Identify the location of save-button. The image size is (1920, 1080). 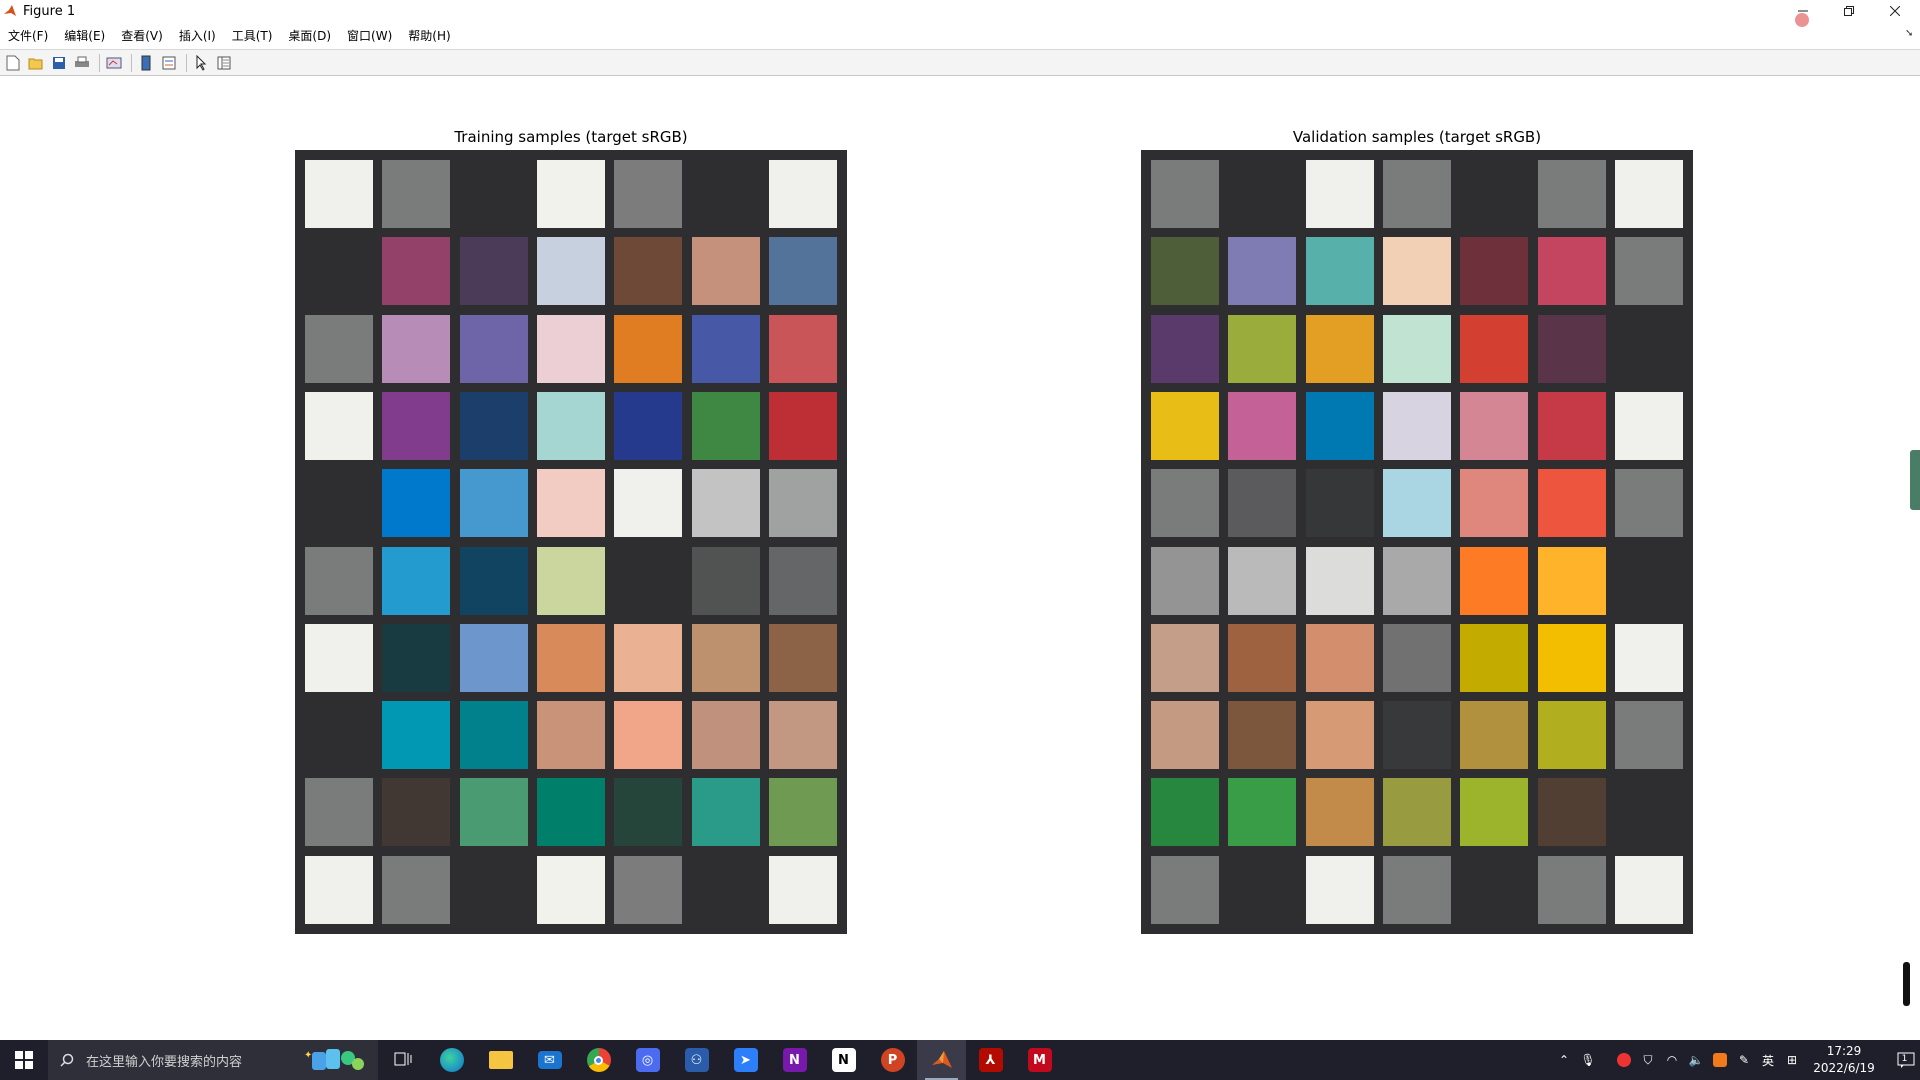
(59, 63).